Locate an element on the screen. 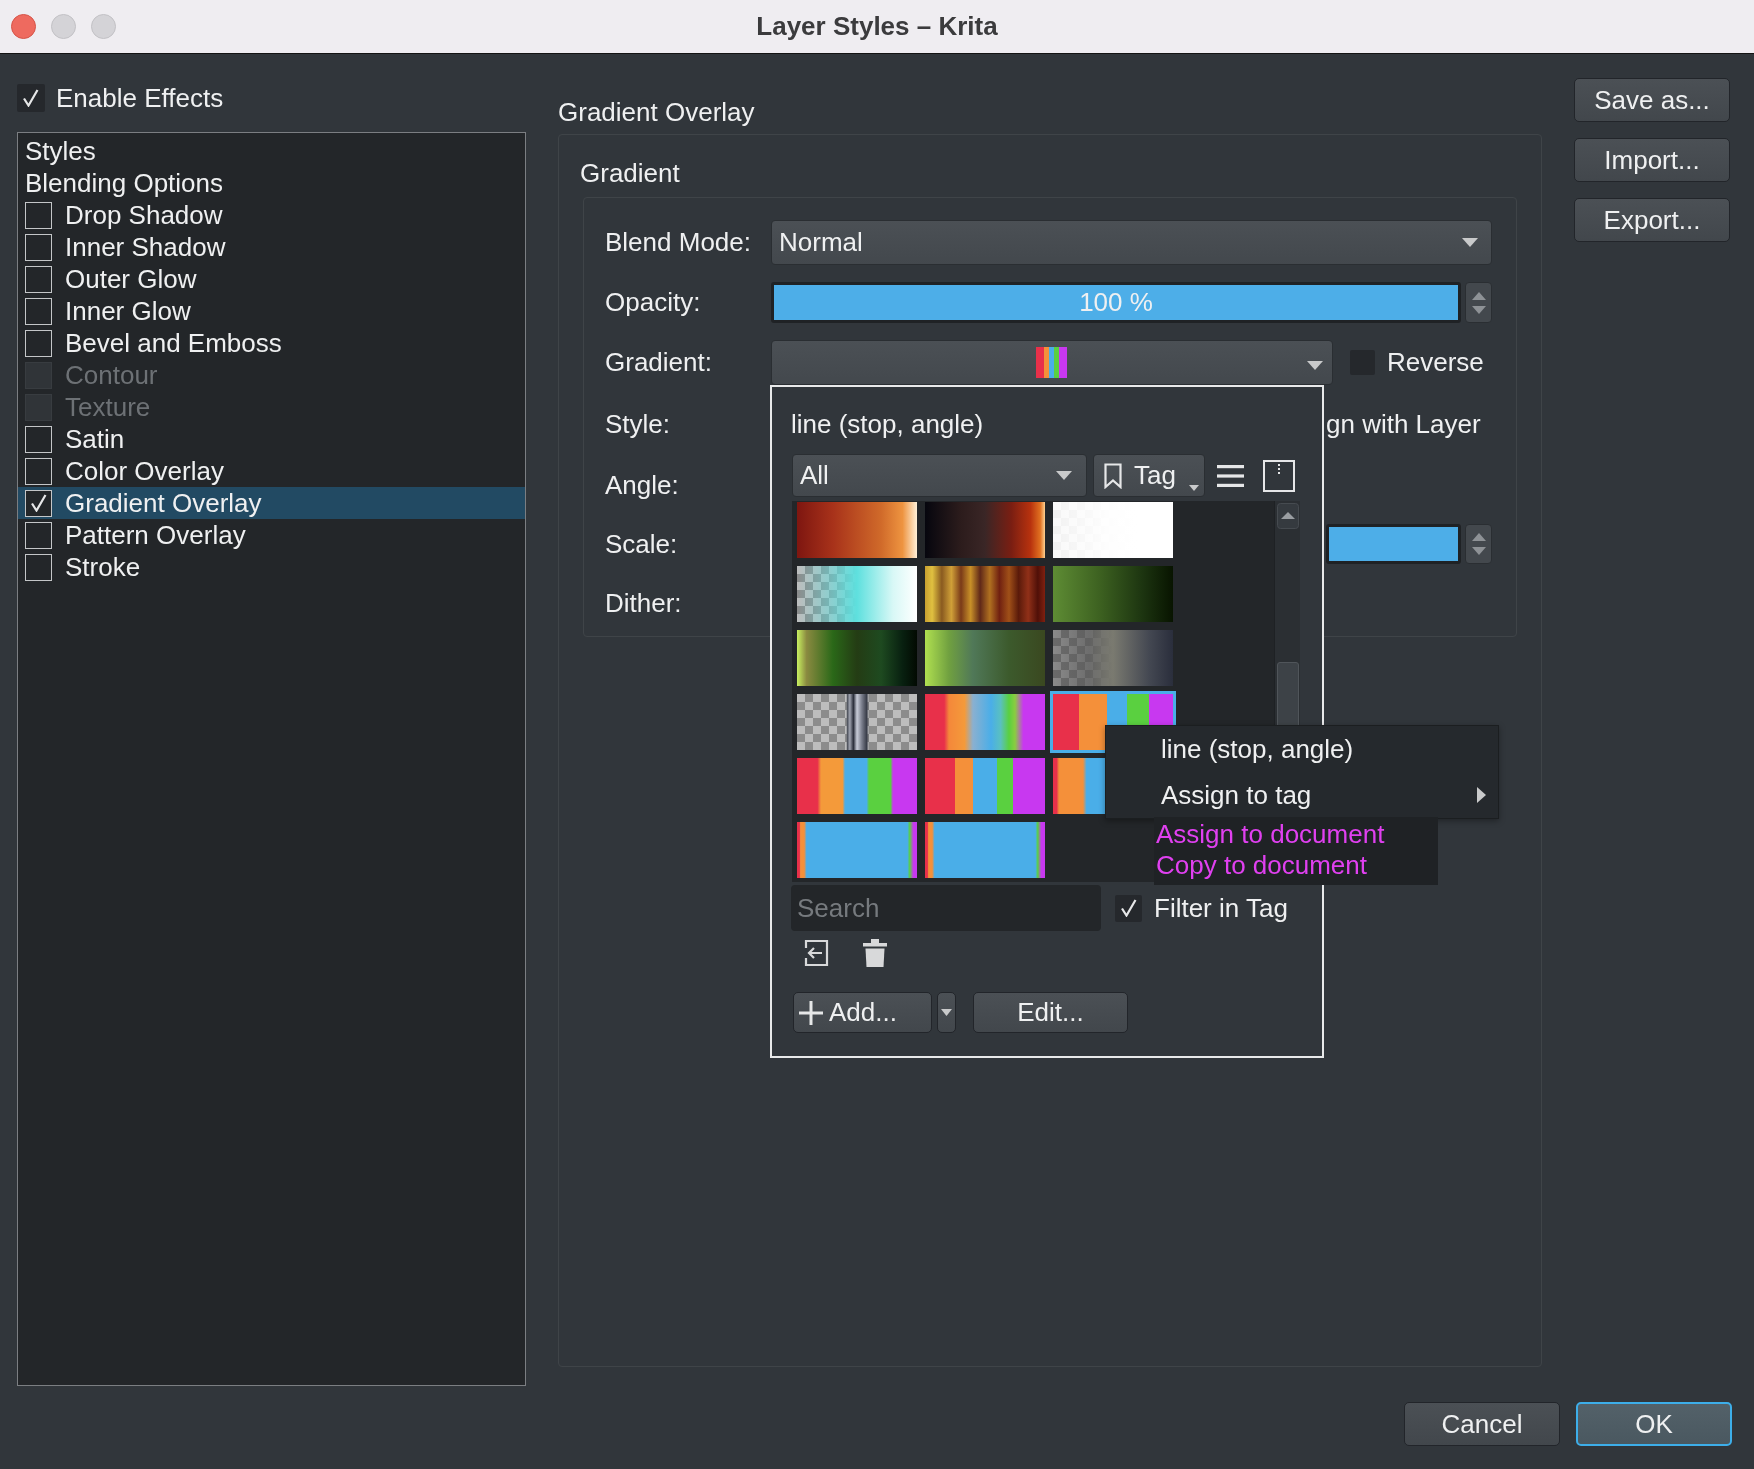 Image resolution: width=1754 pixels, height=1469 pixels. list-item: Drop Shadow is located at coordinates (271, 215).